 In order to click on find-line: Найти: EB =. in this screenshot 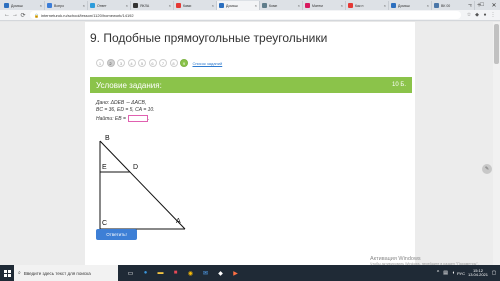, I will do `click(123, 118)`.